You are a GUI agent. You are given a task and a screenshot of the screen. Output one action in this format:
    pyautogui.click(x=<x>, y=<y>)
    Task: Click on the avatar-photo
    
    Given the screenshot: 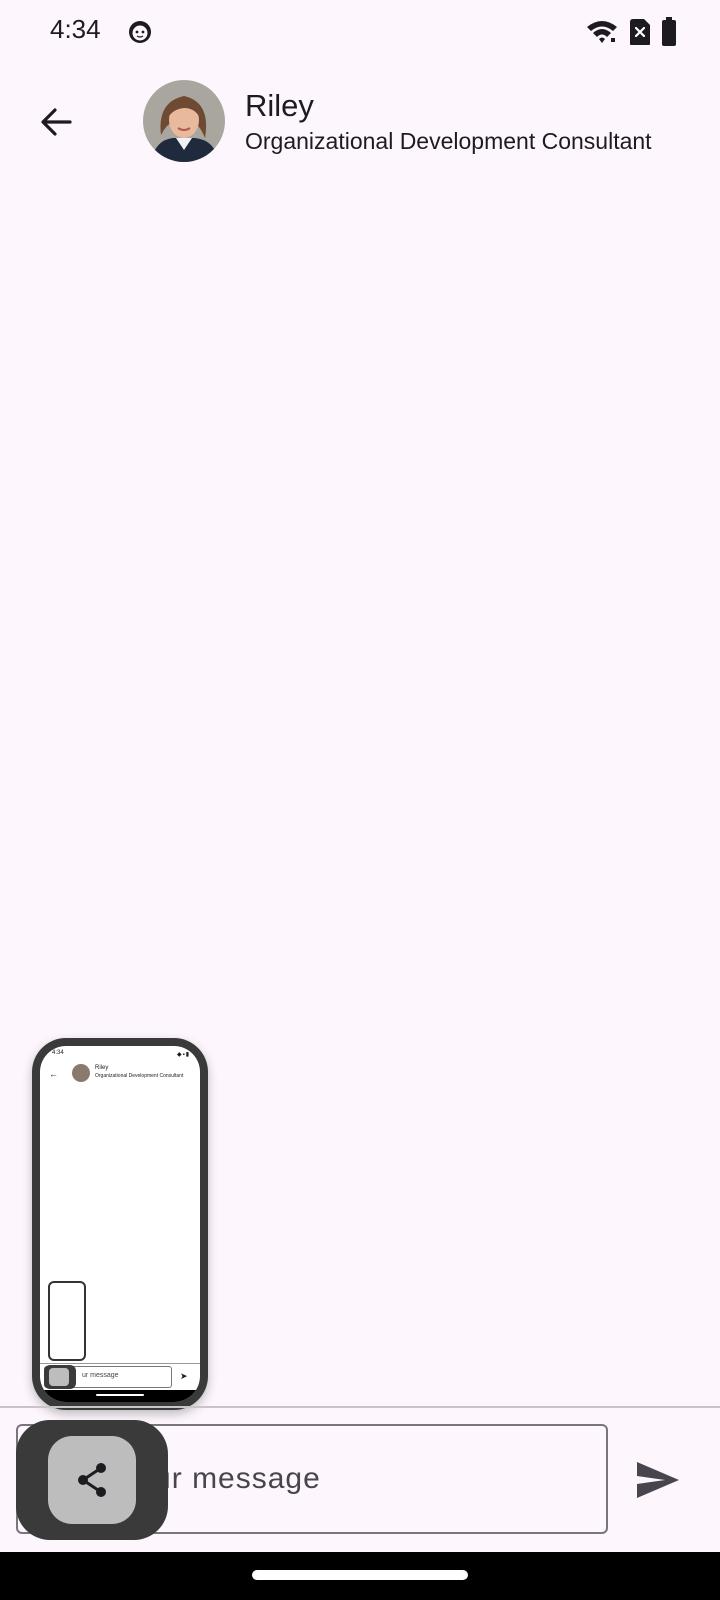 What is the action you would take?
    pyautogui.click(x=184, y=121)
    